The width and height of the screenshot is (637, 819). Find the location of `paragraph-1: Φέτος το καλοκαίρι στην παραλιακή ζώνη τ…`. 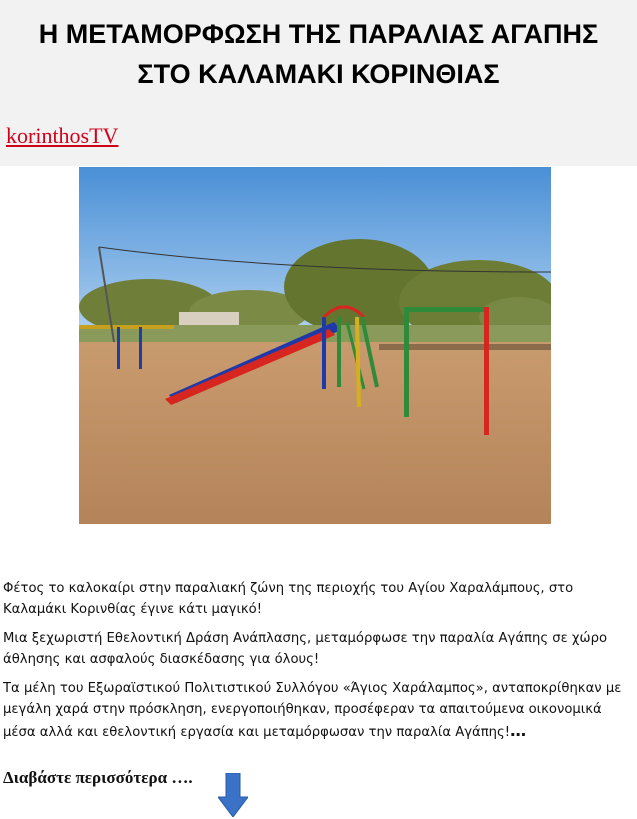

paragraph-1: Φέτος το καλοκαίρι στην παραλιακή ζώνη τ… is located at coordinates (288, 599).